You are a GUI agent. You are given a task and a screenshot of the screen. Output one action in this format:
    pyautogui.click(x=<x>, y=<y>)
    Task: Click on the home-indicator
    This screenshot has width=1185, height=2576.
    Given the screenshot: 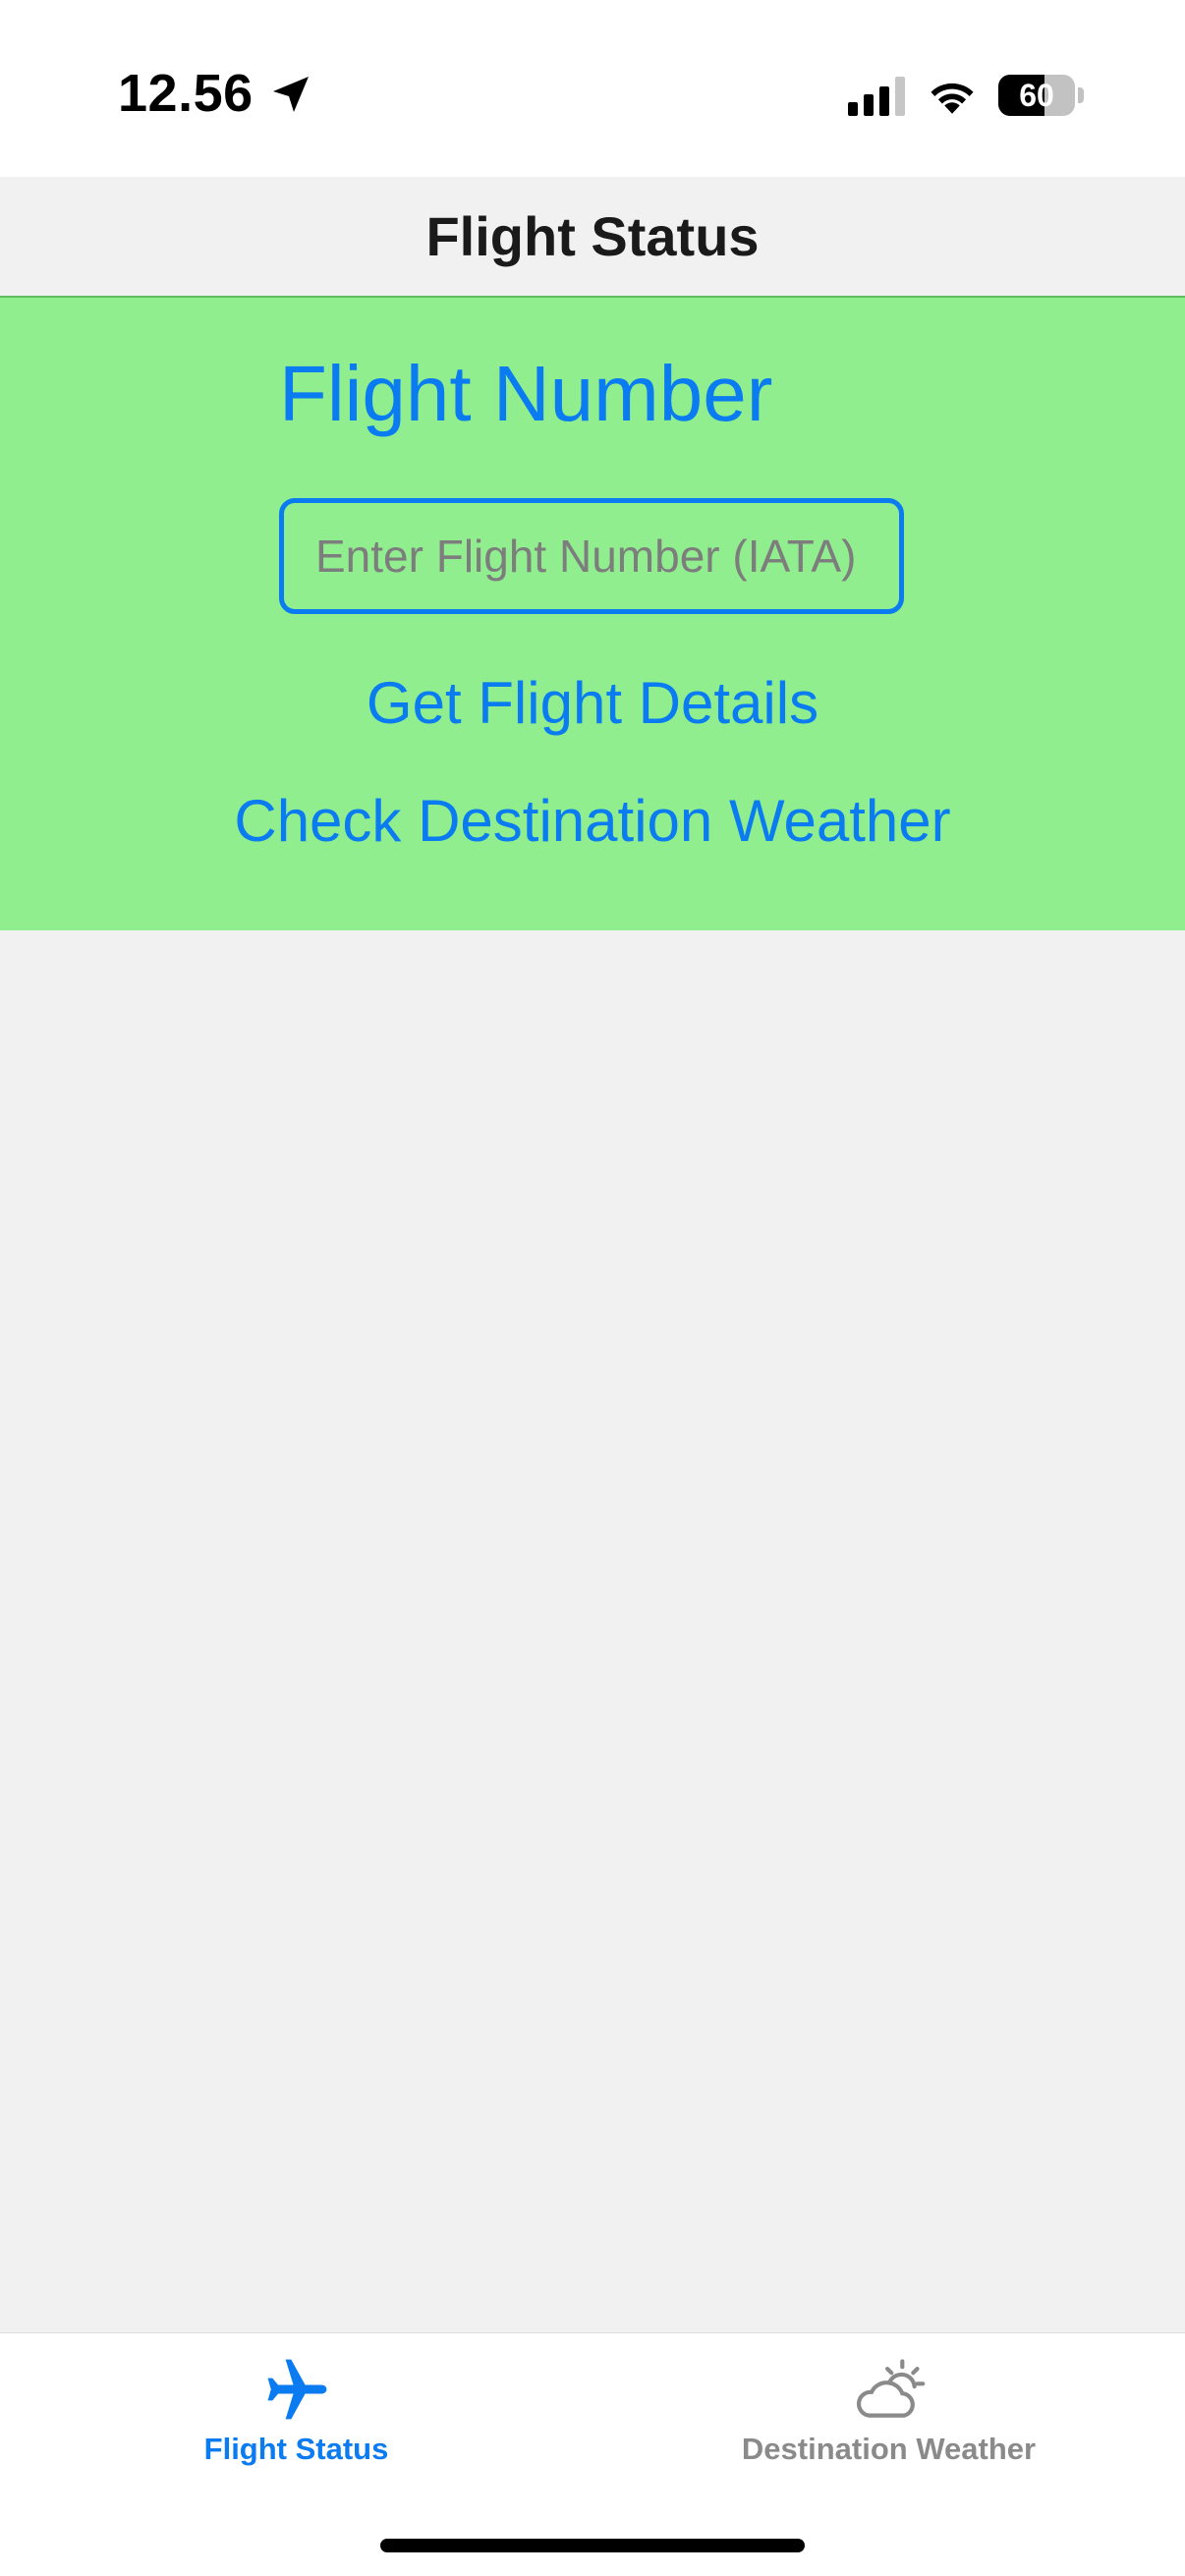 What is the action you would take?
    pyautogui.click(x=592, y=2545)
    